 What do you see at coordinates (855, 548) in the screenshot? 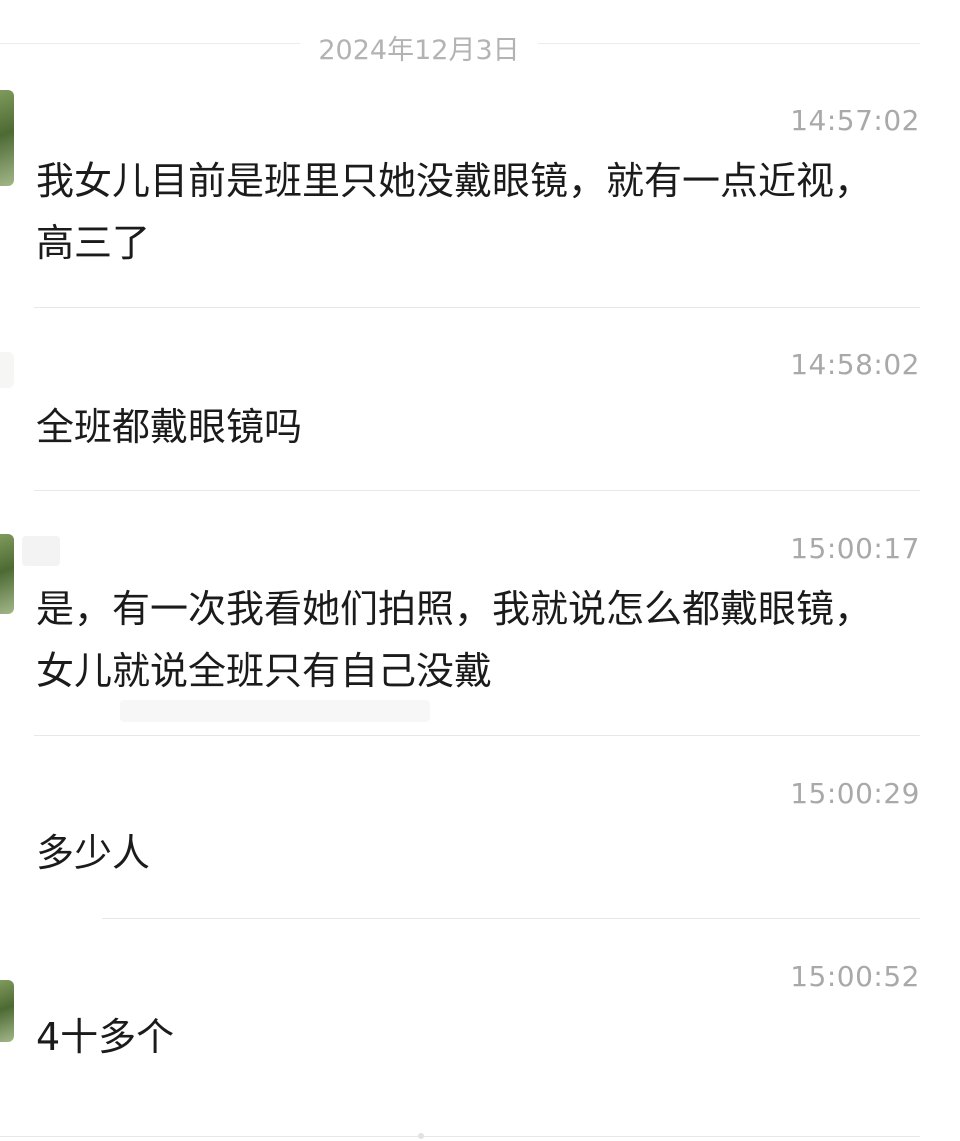
I see `message-time: 15:00:17` at bounding box center [855, 548].